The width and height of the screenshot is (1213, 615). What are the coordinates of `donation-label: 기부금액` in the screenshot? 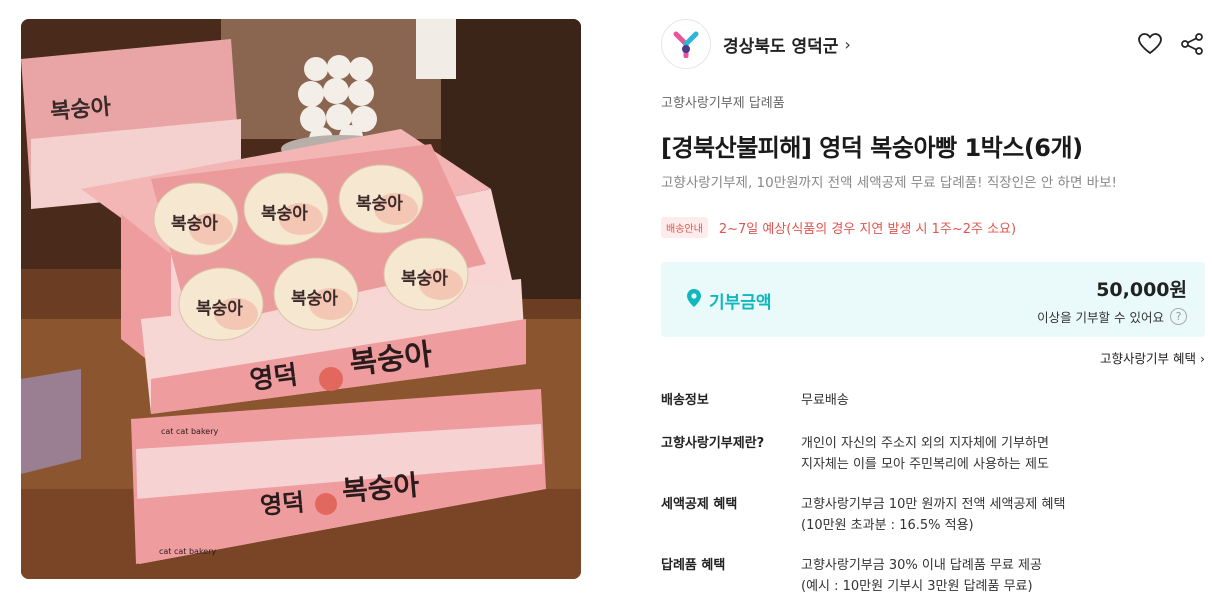 It's located at (729, 300).